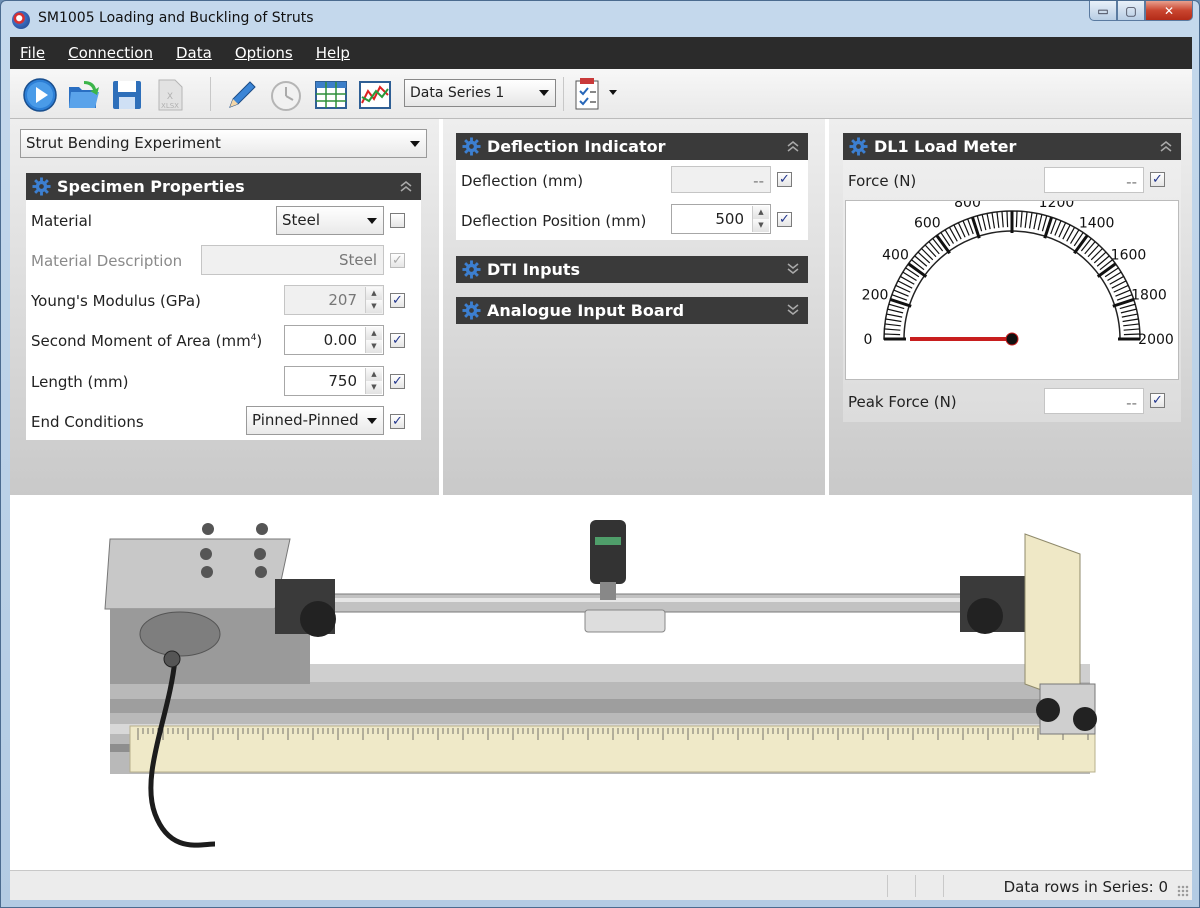 The image size is (1200, 908). I want to click on clock-icon, so click(286, 95).